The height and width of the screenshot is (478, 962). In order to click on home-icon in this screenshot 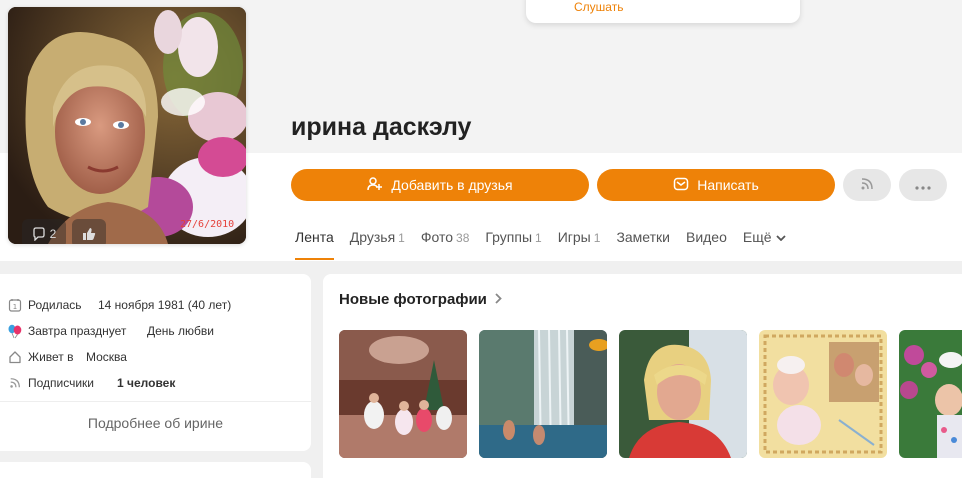, I will do `click(15, 357)`.